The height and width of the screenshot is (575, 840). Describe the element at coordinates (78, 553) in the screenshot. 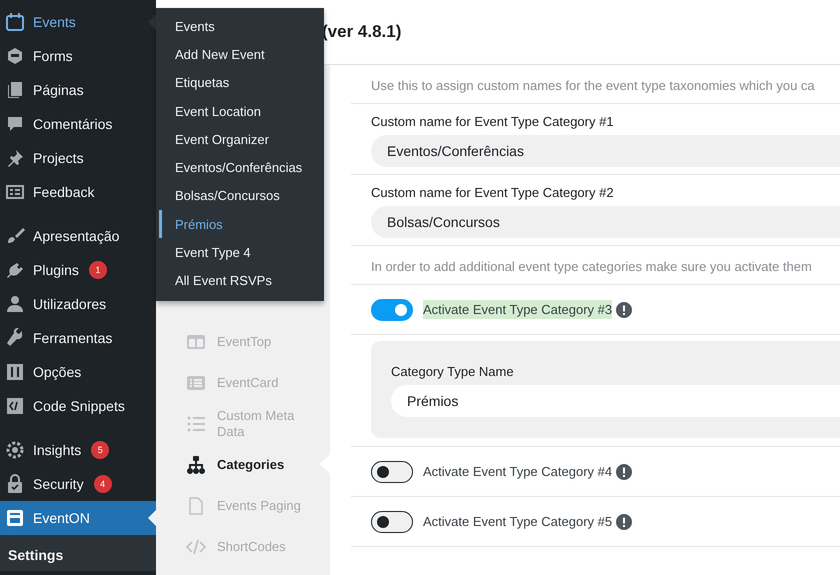

I see `submenu-item: Settings` at that location.